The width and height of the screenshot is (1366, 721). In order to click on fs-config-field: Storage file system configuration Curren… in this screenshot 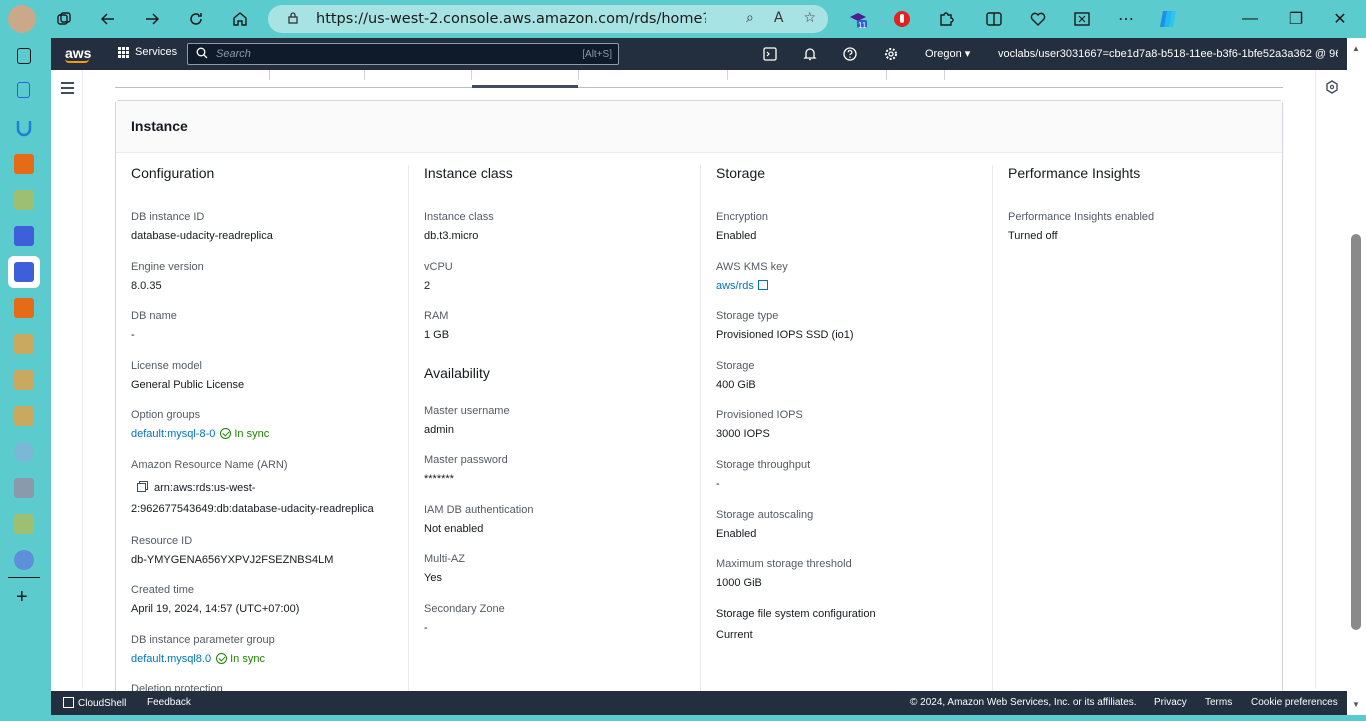, I will do `click(796, 624)`.